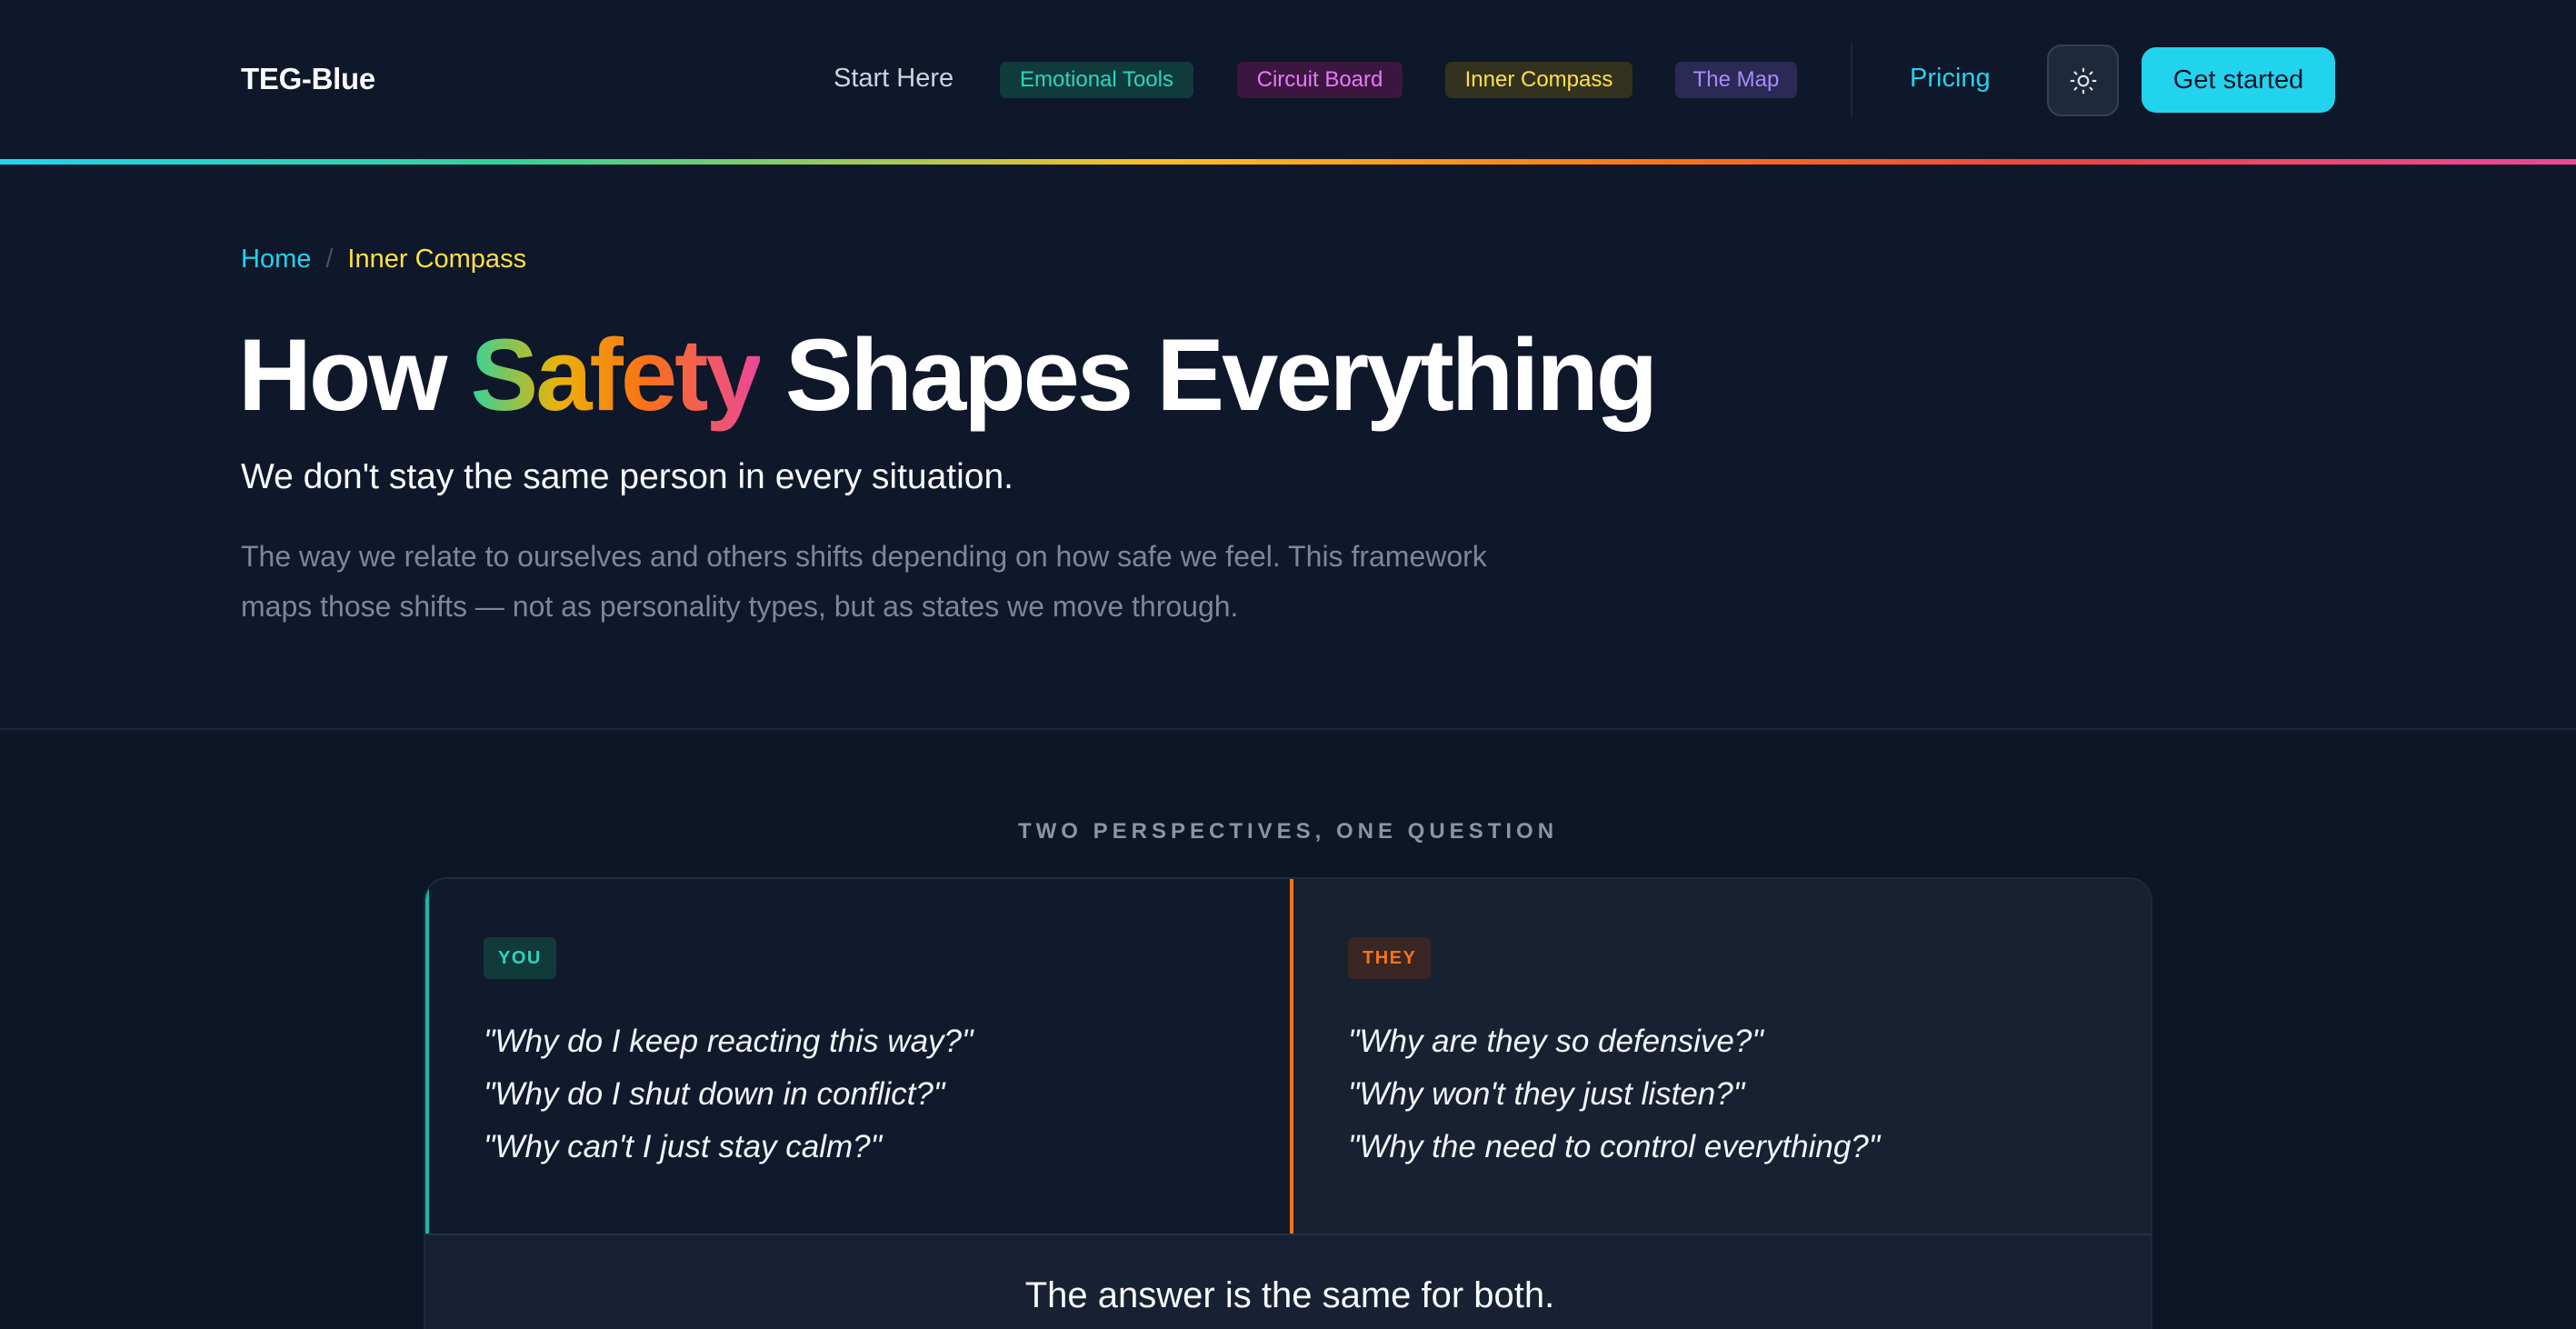 The width and height of the screenshot is (2576, 1329). Describe the element at coordinates (683, 1146) in the screenshot. I see `you-question: "Why can't I just stay calm?"` at that location.